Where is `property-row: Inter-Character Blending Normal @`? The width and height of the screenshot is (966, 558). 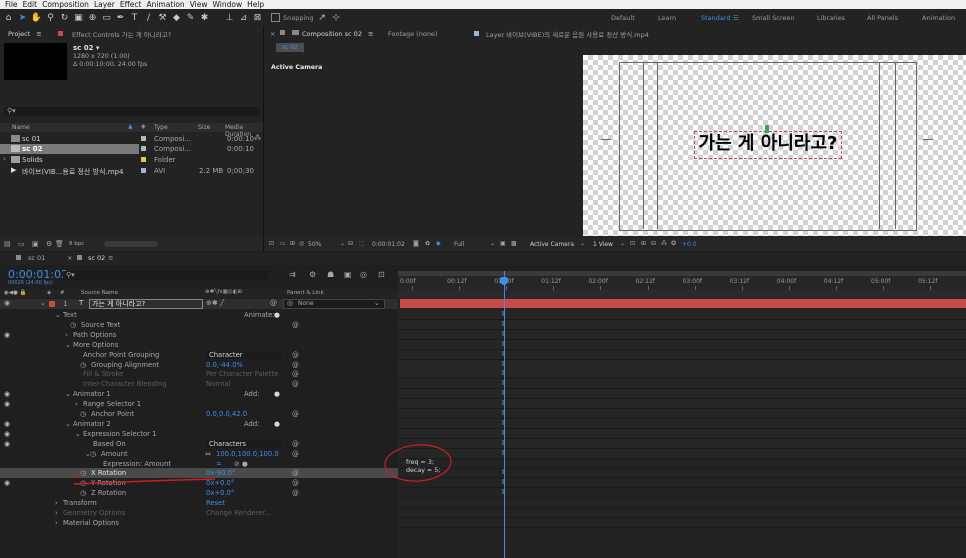
property-row: Inter-Character Blending Normal @ is located at coordinates (199, 384).